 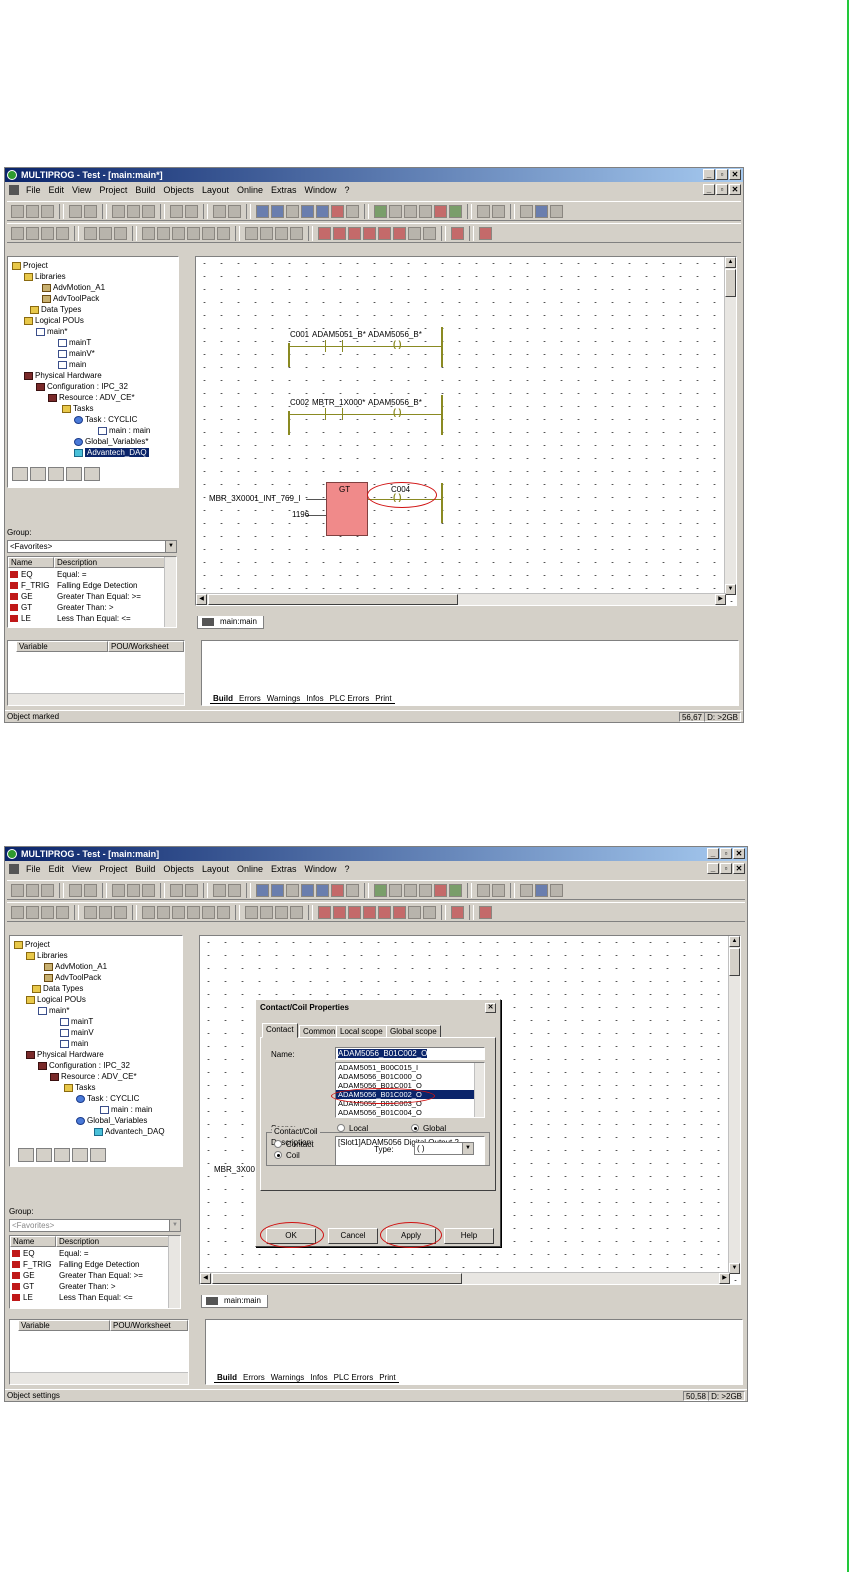 What do you see at coordinates (148, 211) in the screenshot?
I see `paste-icon` at bounding box center [148, 211].